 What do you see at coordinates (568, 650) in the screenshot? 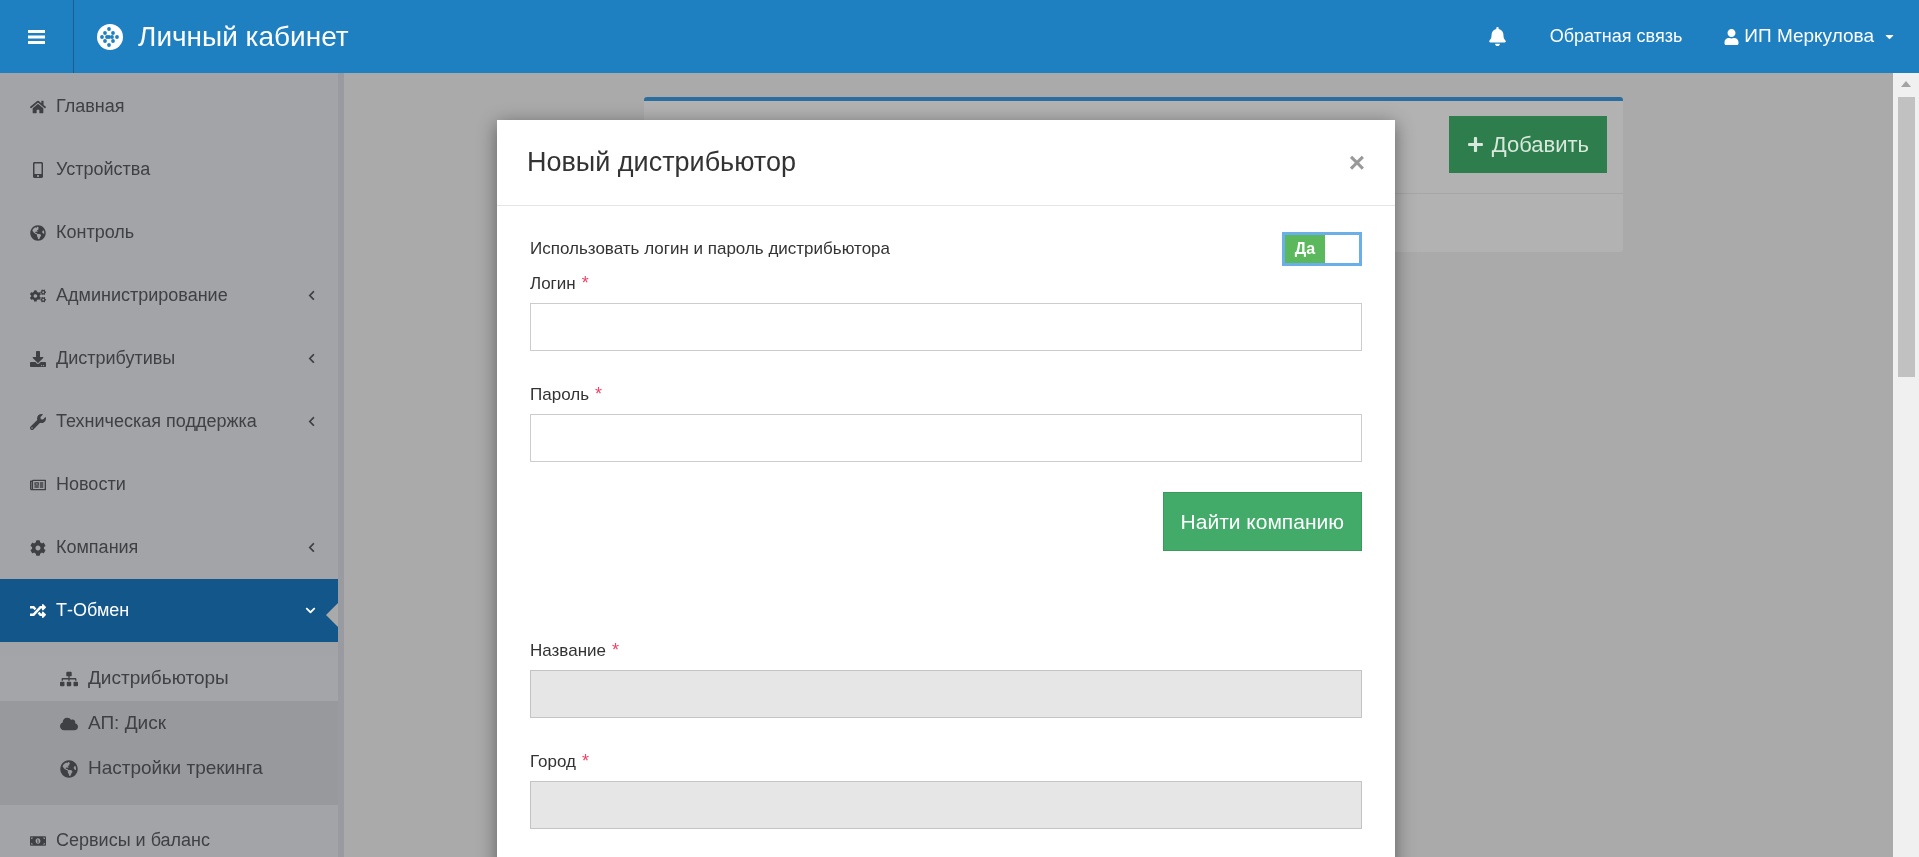
I see `field-label: Название` at bounding box center [568, 650].